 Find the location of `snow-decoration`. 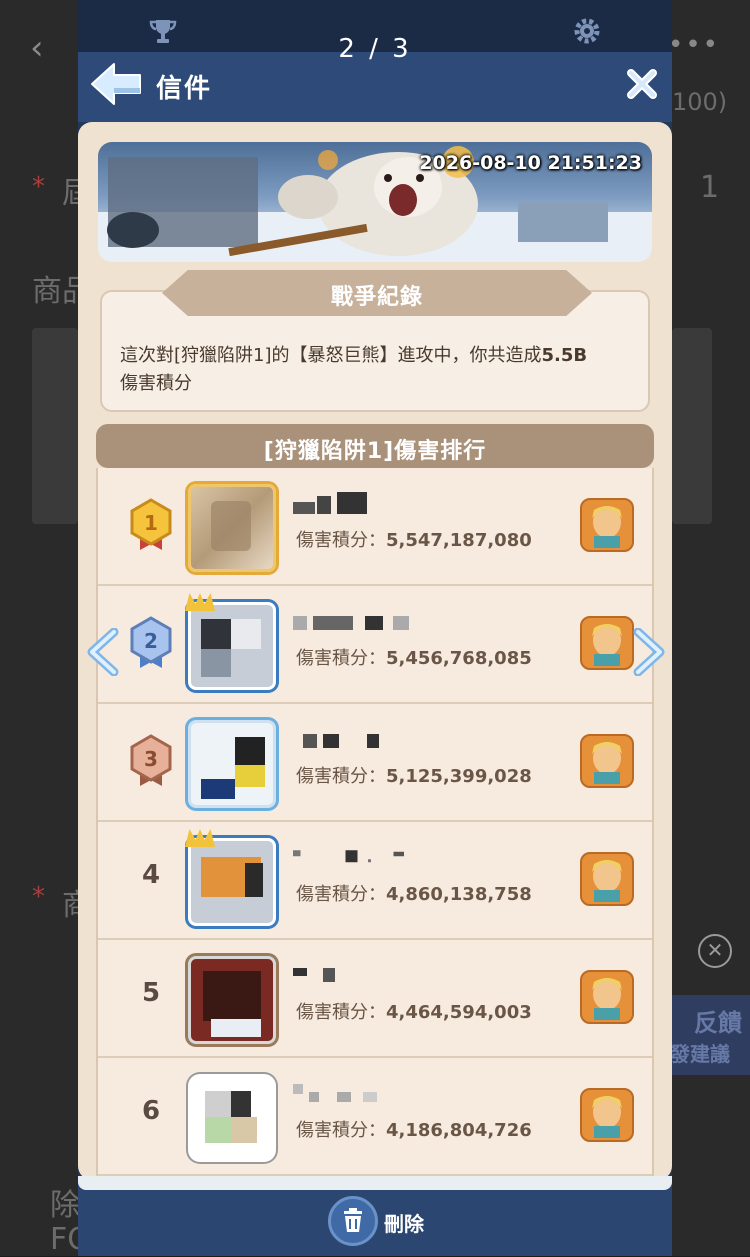

snow-decoration is located at coordinates (375, 1183).